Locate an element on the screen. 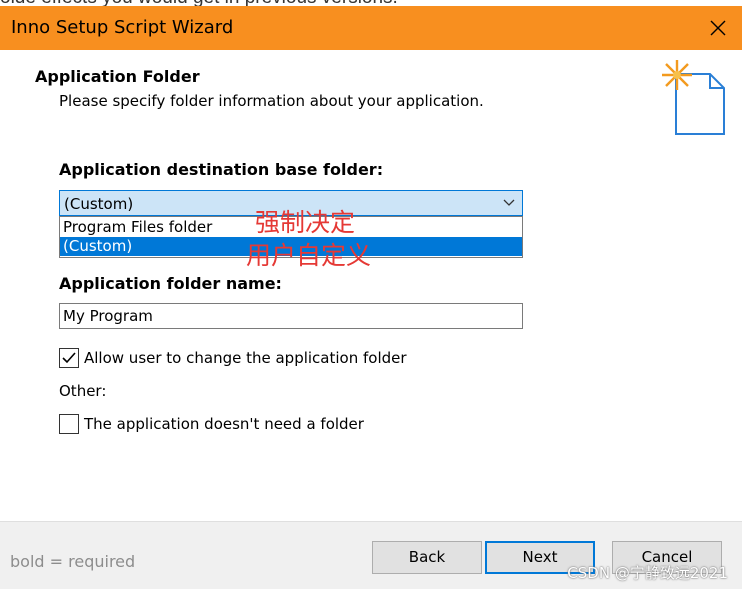 This screenshot has height=589, width=742. annotation-line-2: 用户自定义 is located at coordinates (309, 255).